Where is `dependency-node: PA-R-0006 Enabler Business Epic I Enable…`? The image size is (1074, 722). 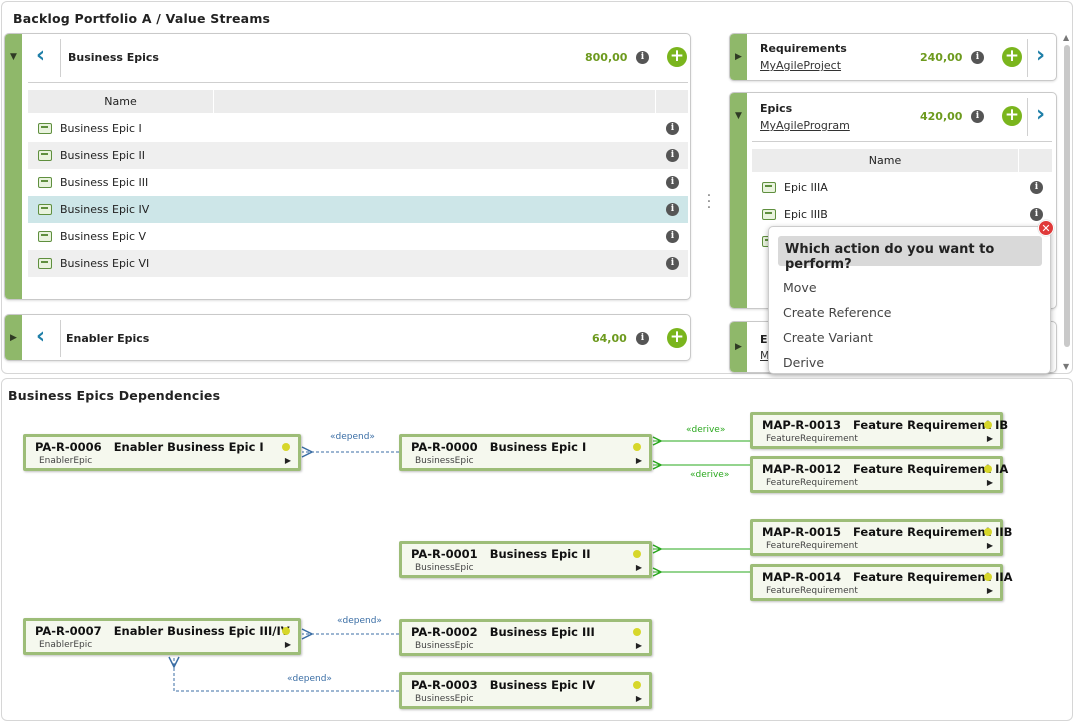
dependency-node: PA-R-0006 Enabler Business Epic I Enable… is located at coordinates (162, 452).